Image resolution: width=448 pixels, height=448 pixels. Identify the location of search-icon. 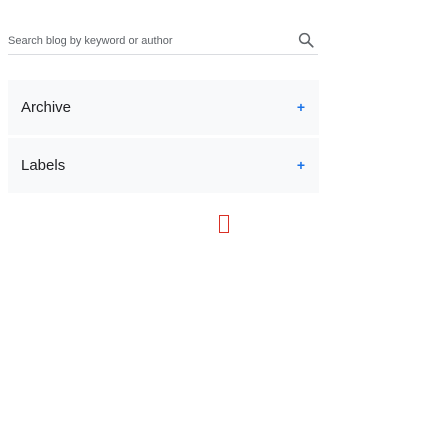
(306, 40).